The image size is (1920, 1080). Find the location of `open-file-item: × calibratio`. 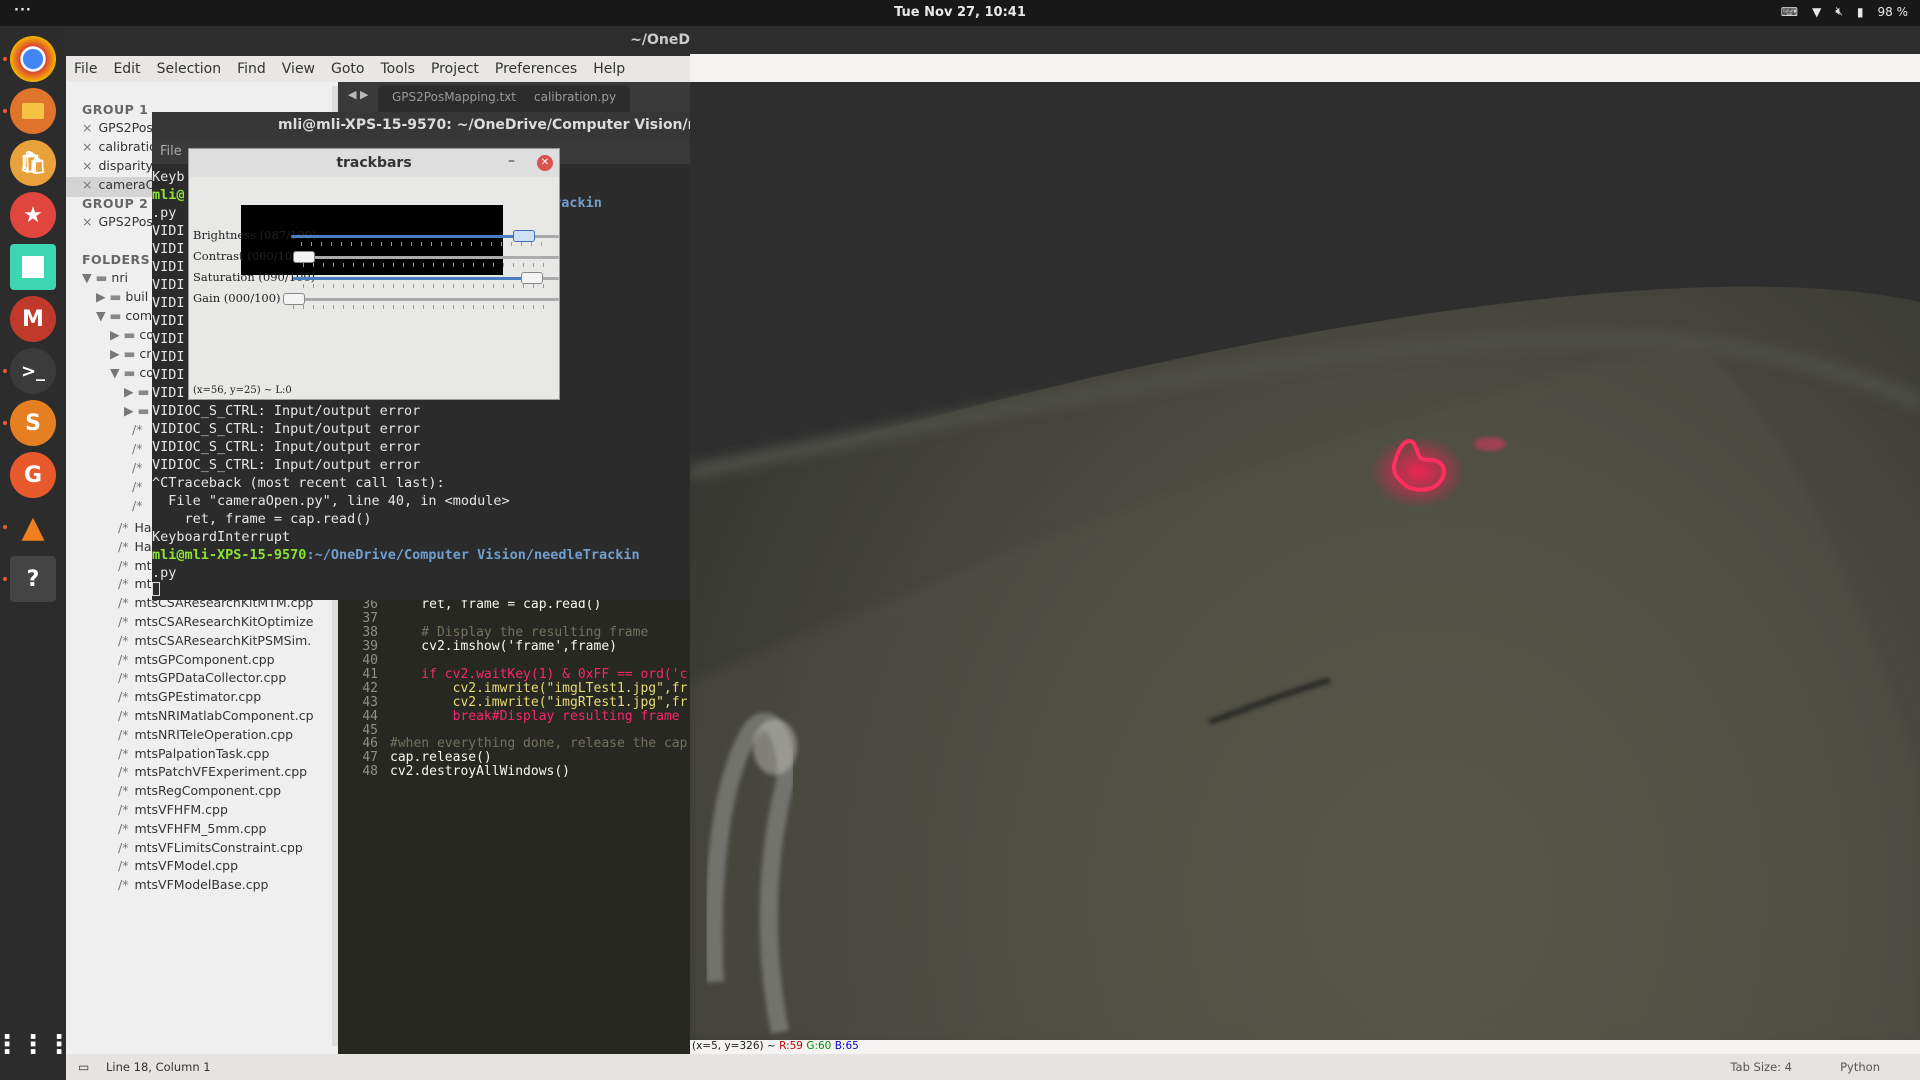

open-file-item: × calibratio is located at coordinates (119, 149).